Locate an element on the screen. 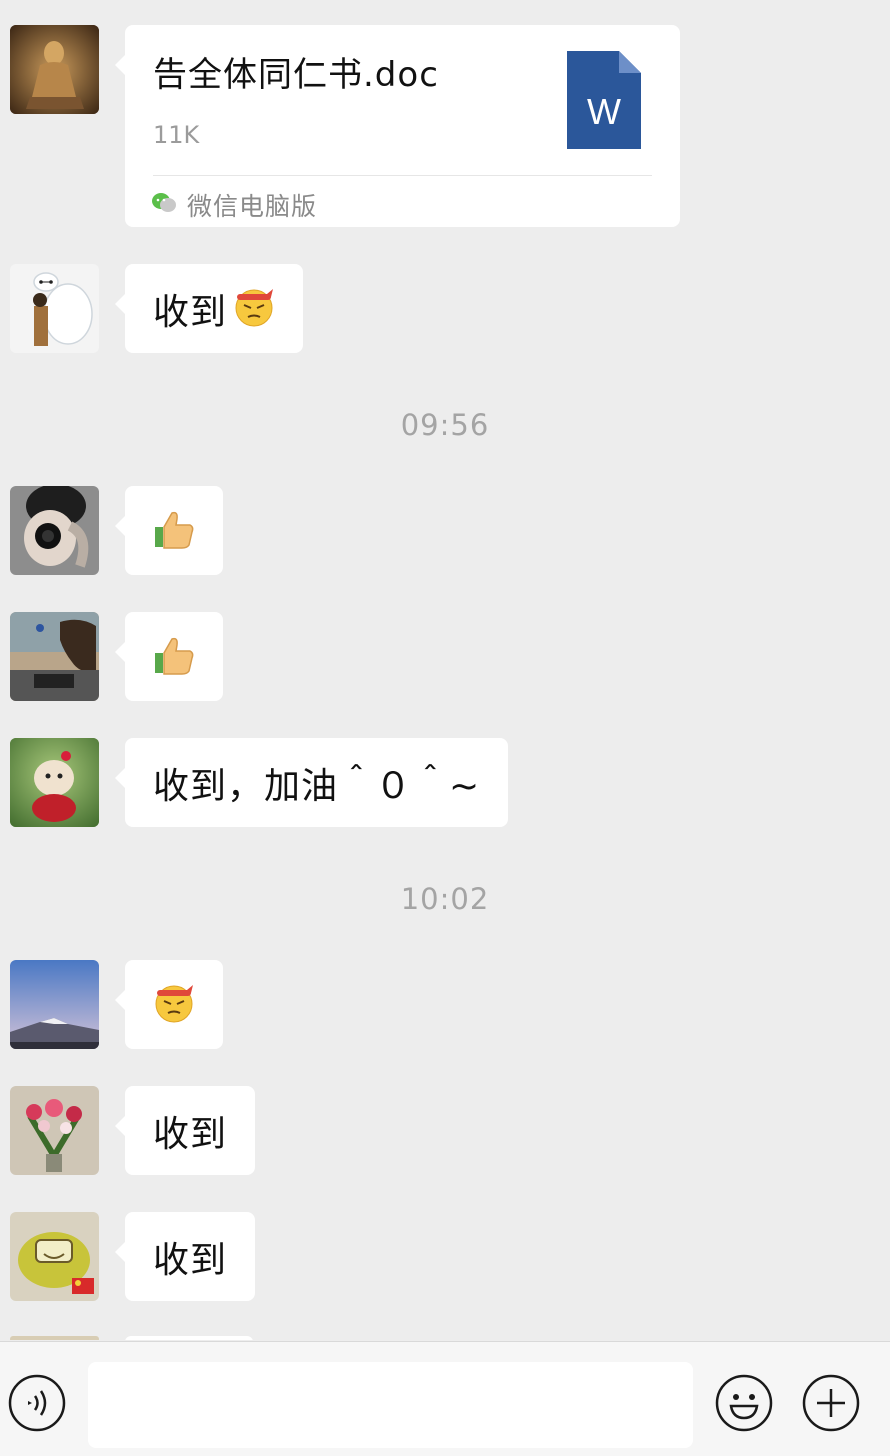 Image resolution: width=890 pixels, height=1456 pixels. more-button is located at coordinates (831, 1403).